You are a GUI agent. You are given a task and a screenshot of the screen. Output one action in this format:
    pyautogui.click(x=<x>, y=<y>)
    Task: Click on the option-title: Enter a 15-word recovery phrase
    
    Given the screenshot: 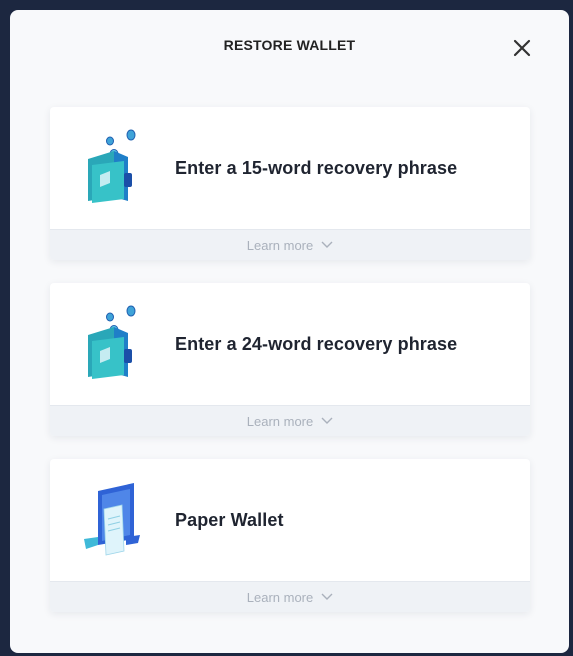 What is the action you would take?
    pyautogui.click(x=316, y=168)
    